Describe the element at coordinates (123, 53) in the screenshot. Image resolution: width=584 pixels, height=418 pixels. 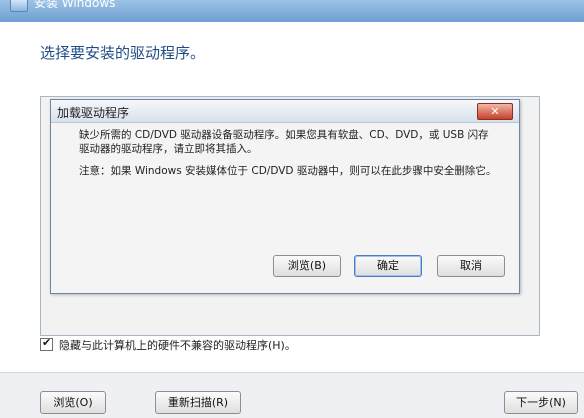
I see `page-heading: 选择要安装的驱动程序。` at that location.